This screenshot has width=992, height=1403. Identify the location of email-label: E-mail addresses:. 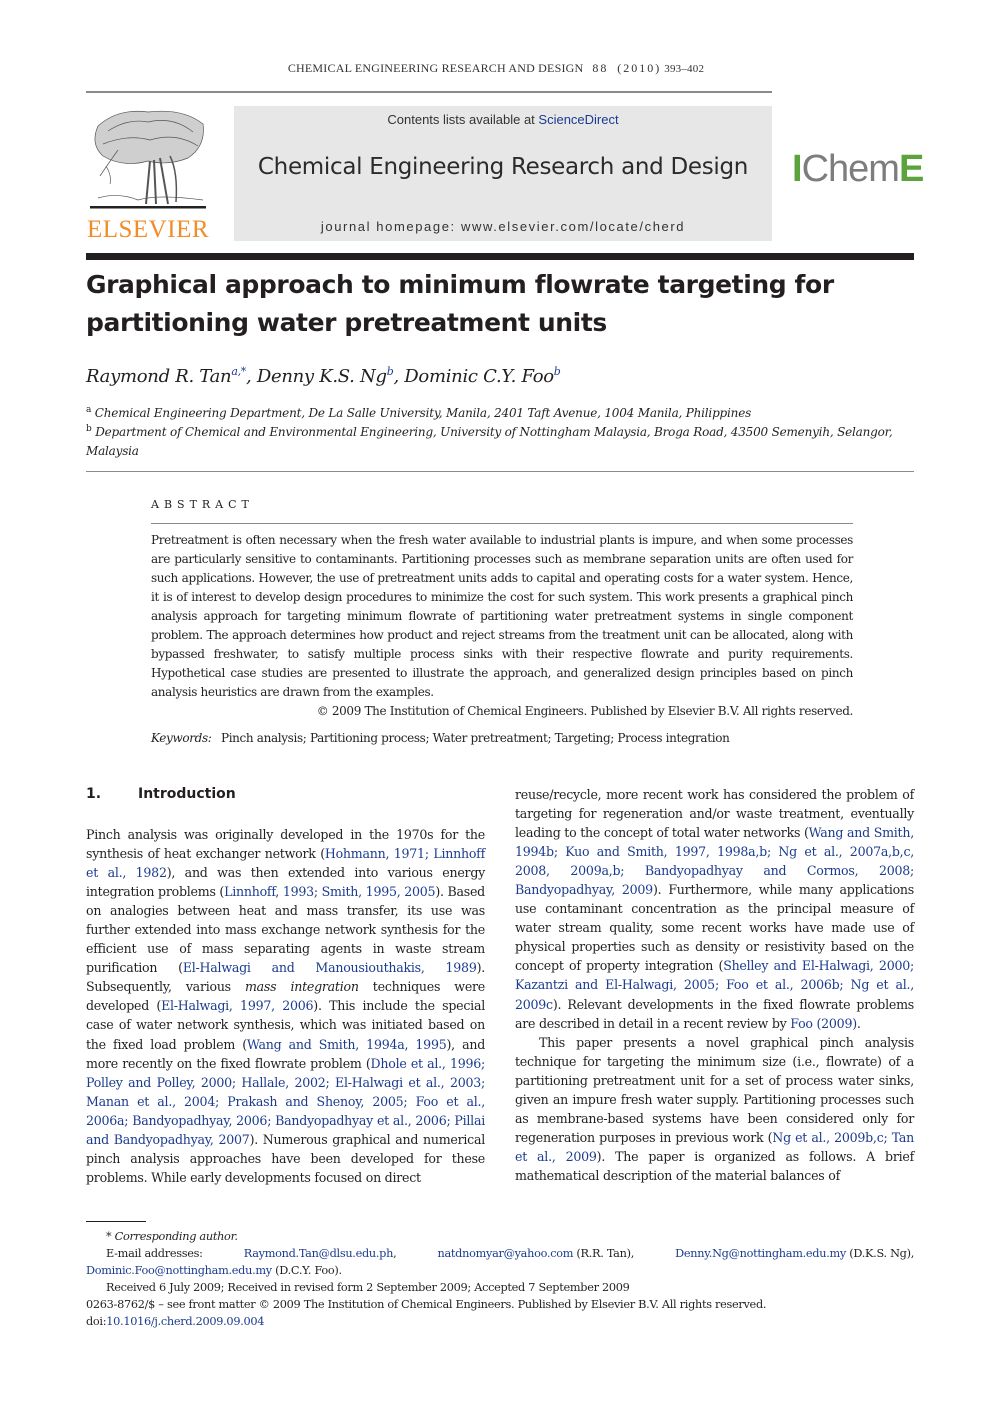
(154, 1253).